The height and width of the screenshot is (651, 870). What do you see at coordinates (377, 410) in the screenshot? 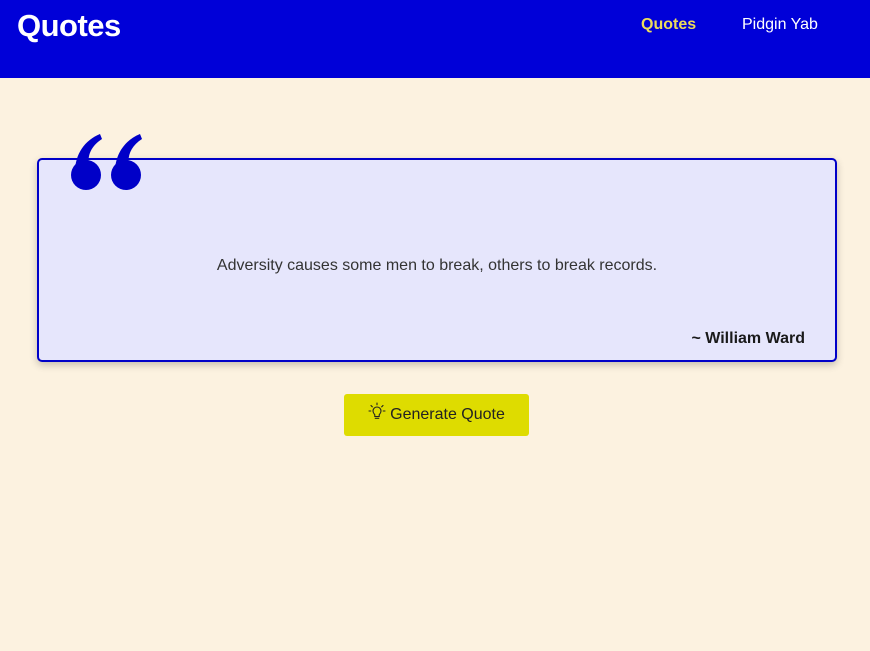
I see `lightbulb-icon` at bounding box center [377, 410].